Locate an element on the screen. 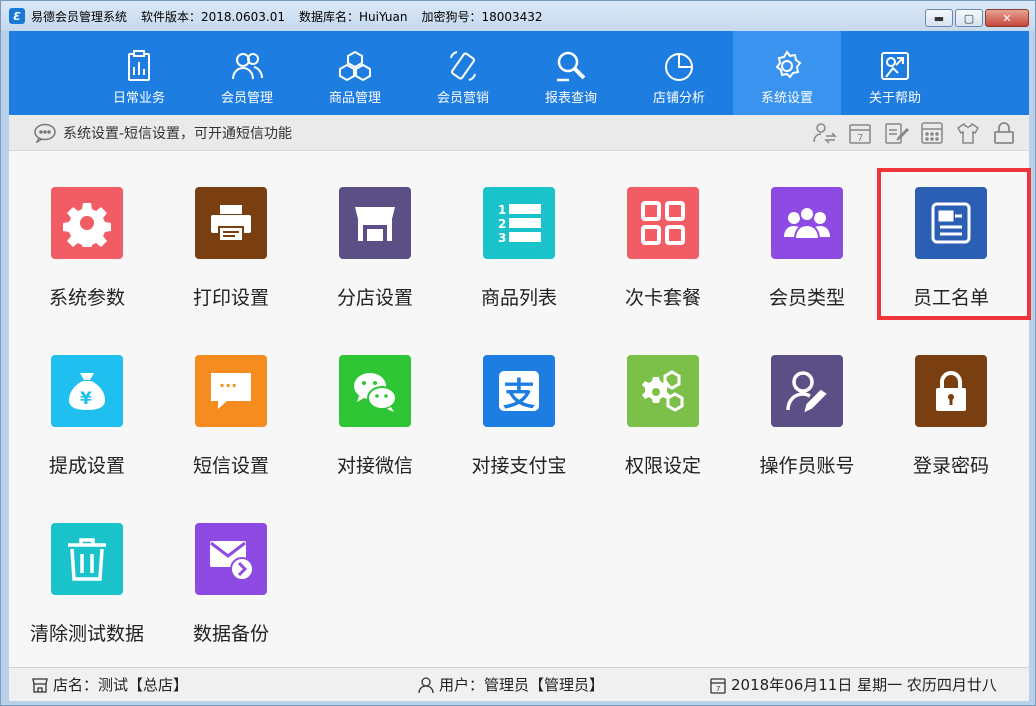 The height and width of the screenshot is (706, 1036). nav-item-products: 商品管理 is located at coordinates (355, 73).